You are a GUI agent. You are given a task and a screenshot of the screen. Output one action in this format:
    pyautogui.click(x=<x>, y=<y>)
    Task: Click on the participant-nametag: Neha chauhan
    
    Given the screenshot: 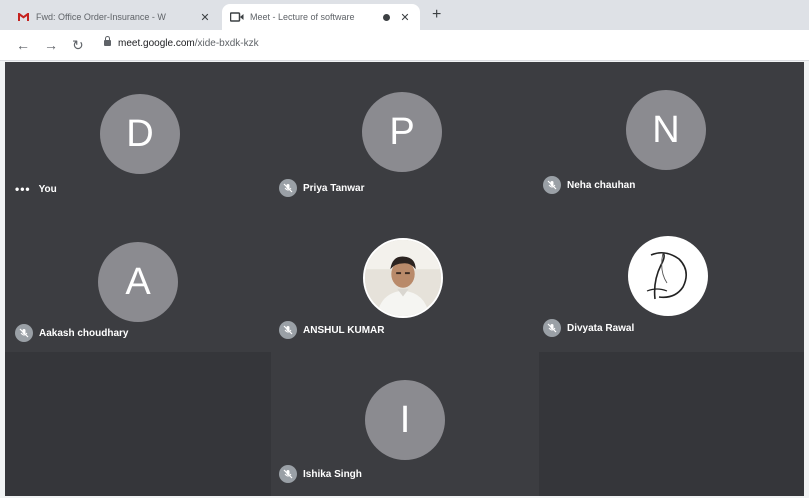 What is the action you would take?
    pyautogui.click(x=589, y=185)
    